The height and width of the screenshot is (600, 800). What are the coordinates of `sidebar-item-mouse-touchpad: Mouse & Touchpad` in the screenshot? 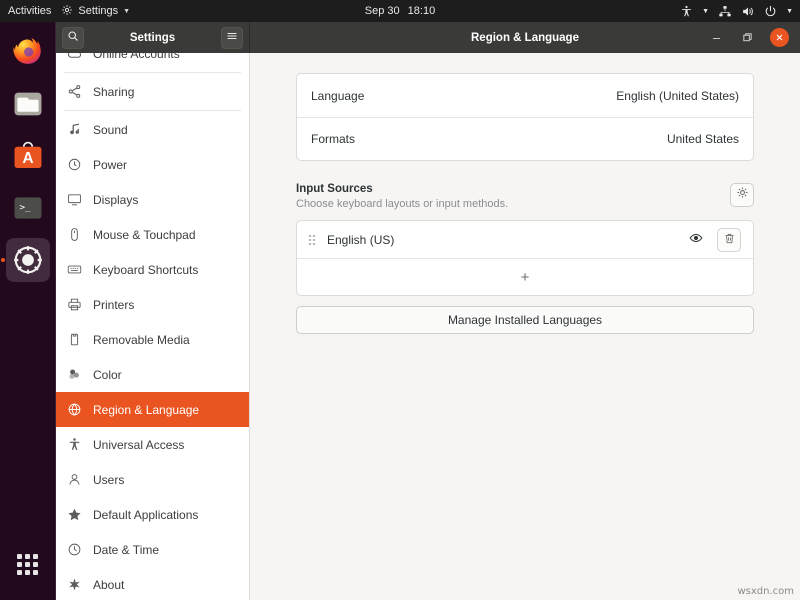 It's located at (152, 234).